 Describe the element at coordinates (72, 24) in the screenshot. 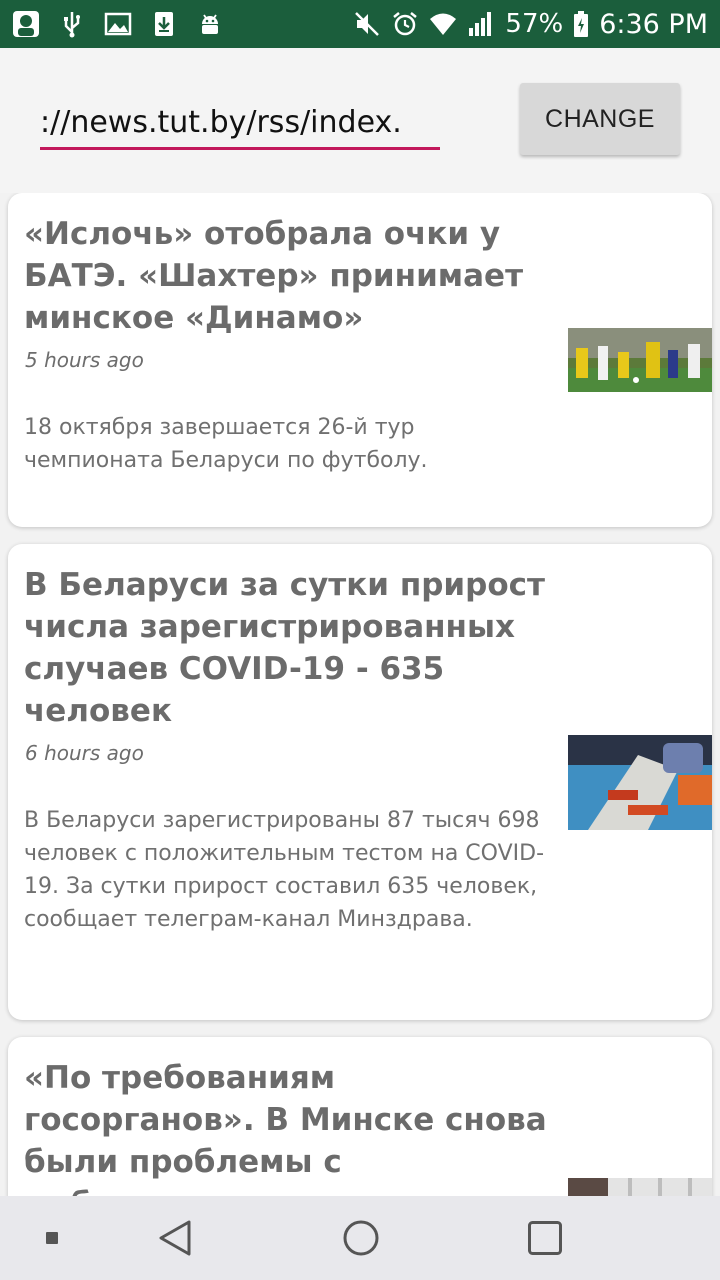

I see `usb-icon` at that location.